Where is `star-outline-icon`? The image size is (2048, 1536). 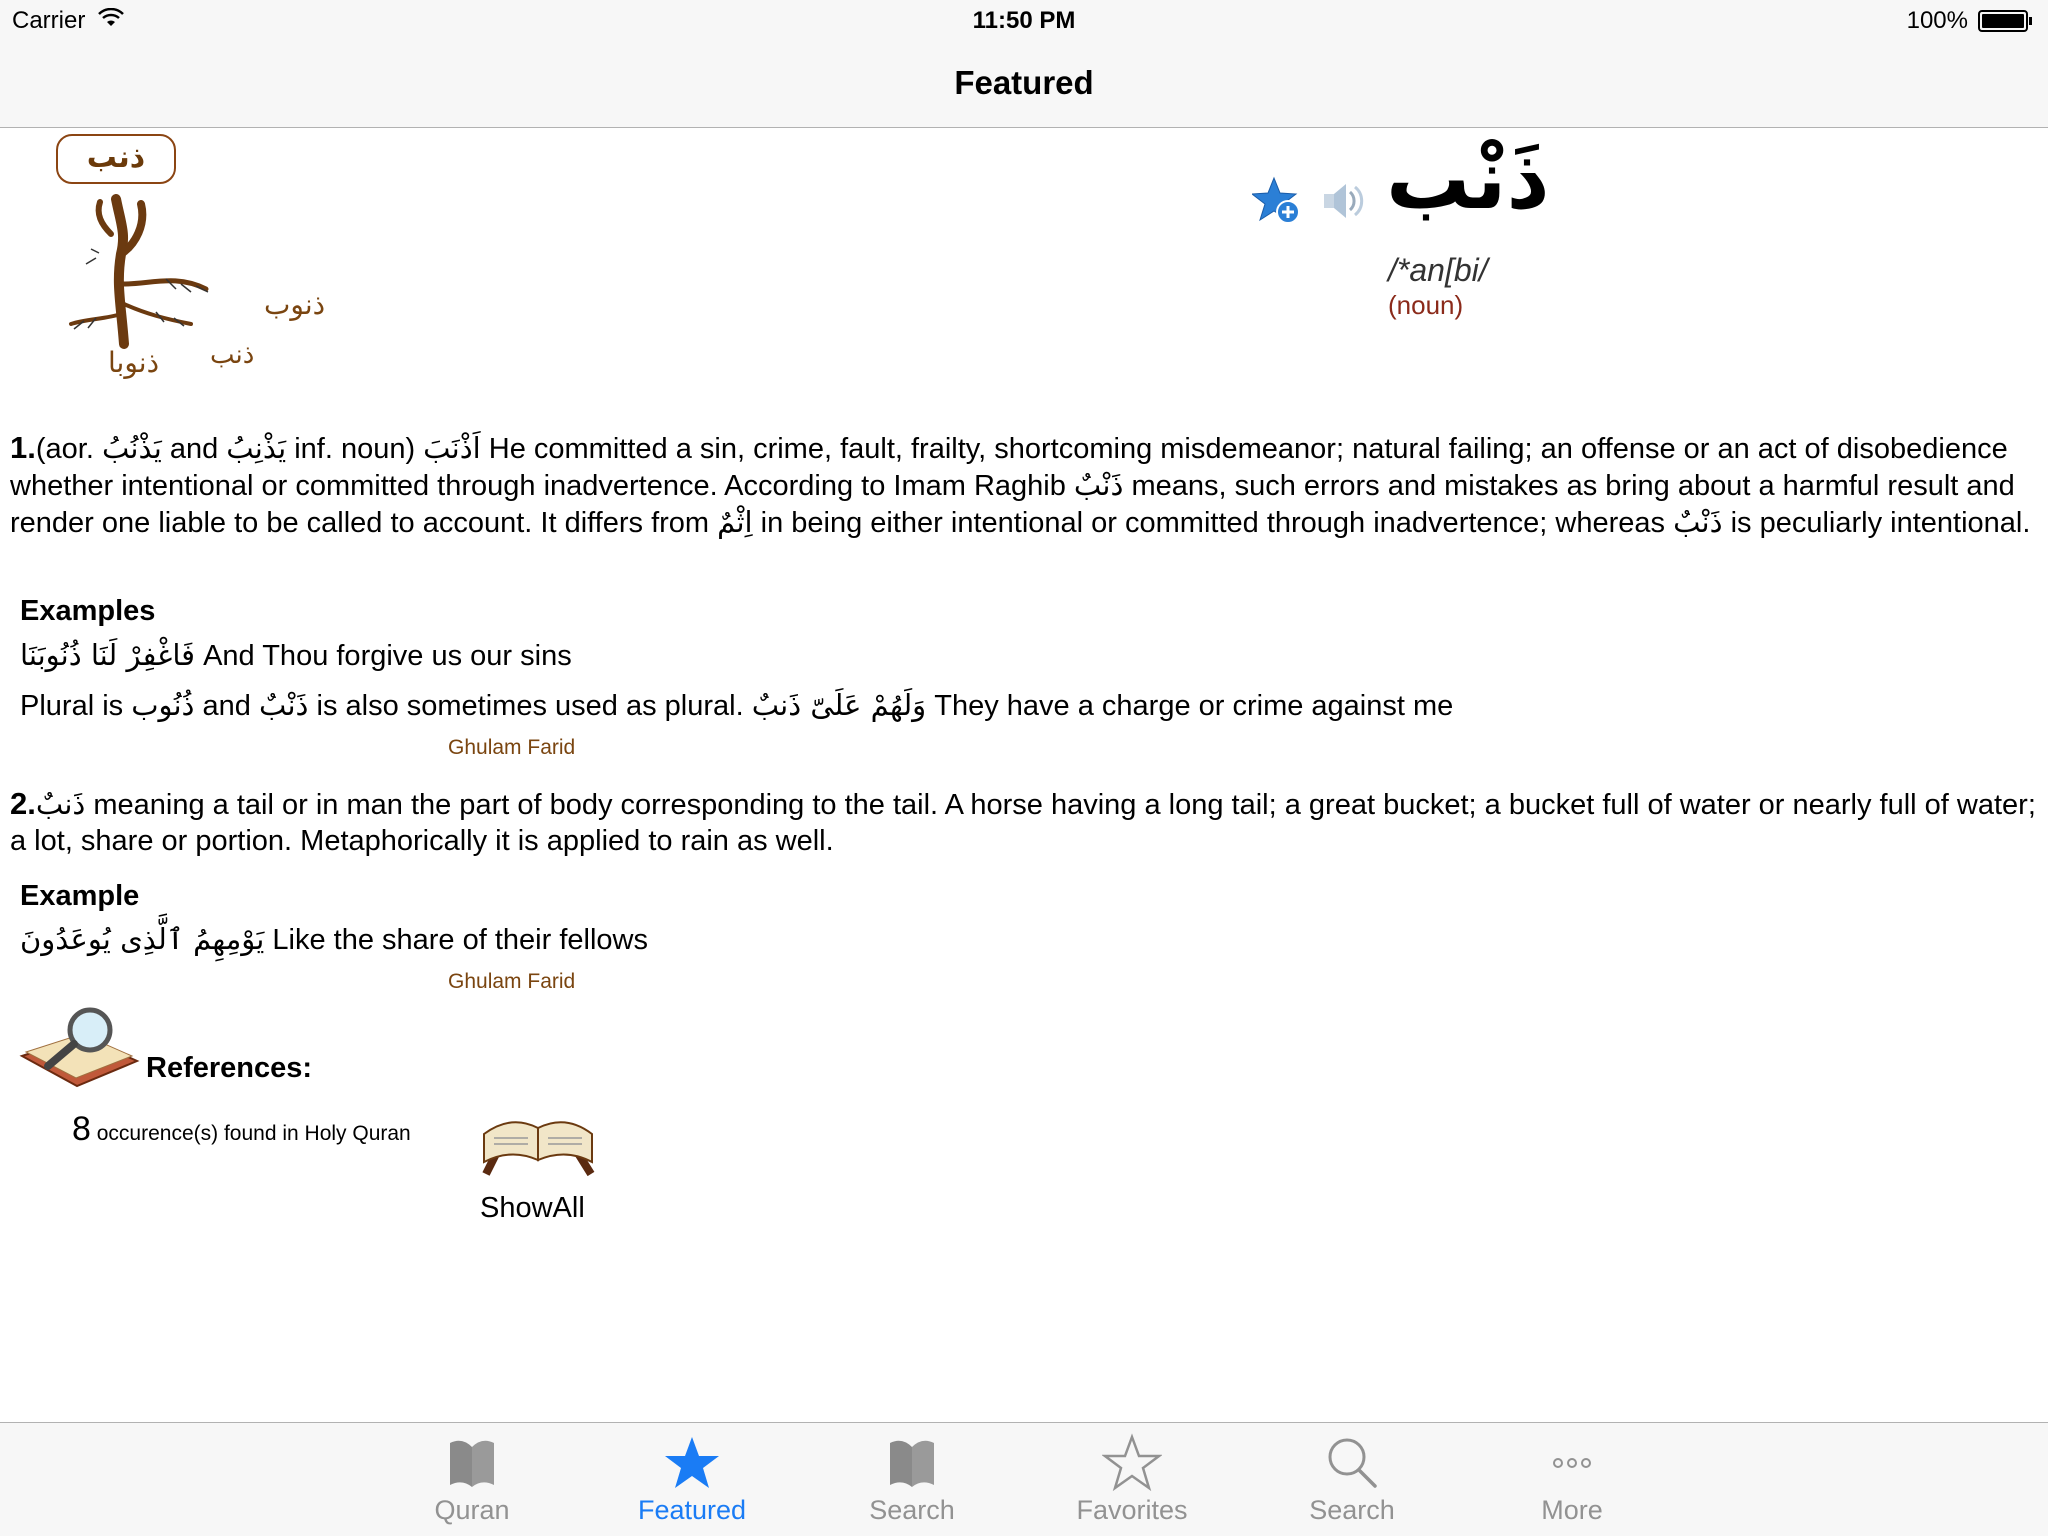 star-outline-icon is located at coordinates (1132, 1462).